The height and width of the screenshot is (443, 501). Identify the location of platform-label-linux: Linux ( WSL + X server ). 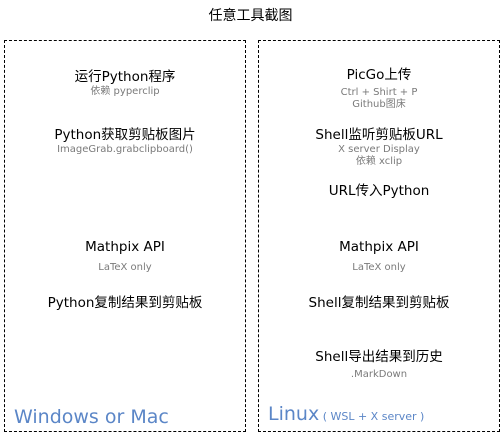
(346, 415).